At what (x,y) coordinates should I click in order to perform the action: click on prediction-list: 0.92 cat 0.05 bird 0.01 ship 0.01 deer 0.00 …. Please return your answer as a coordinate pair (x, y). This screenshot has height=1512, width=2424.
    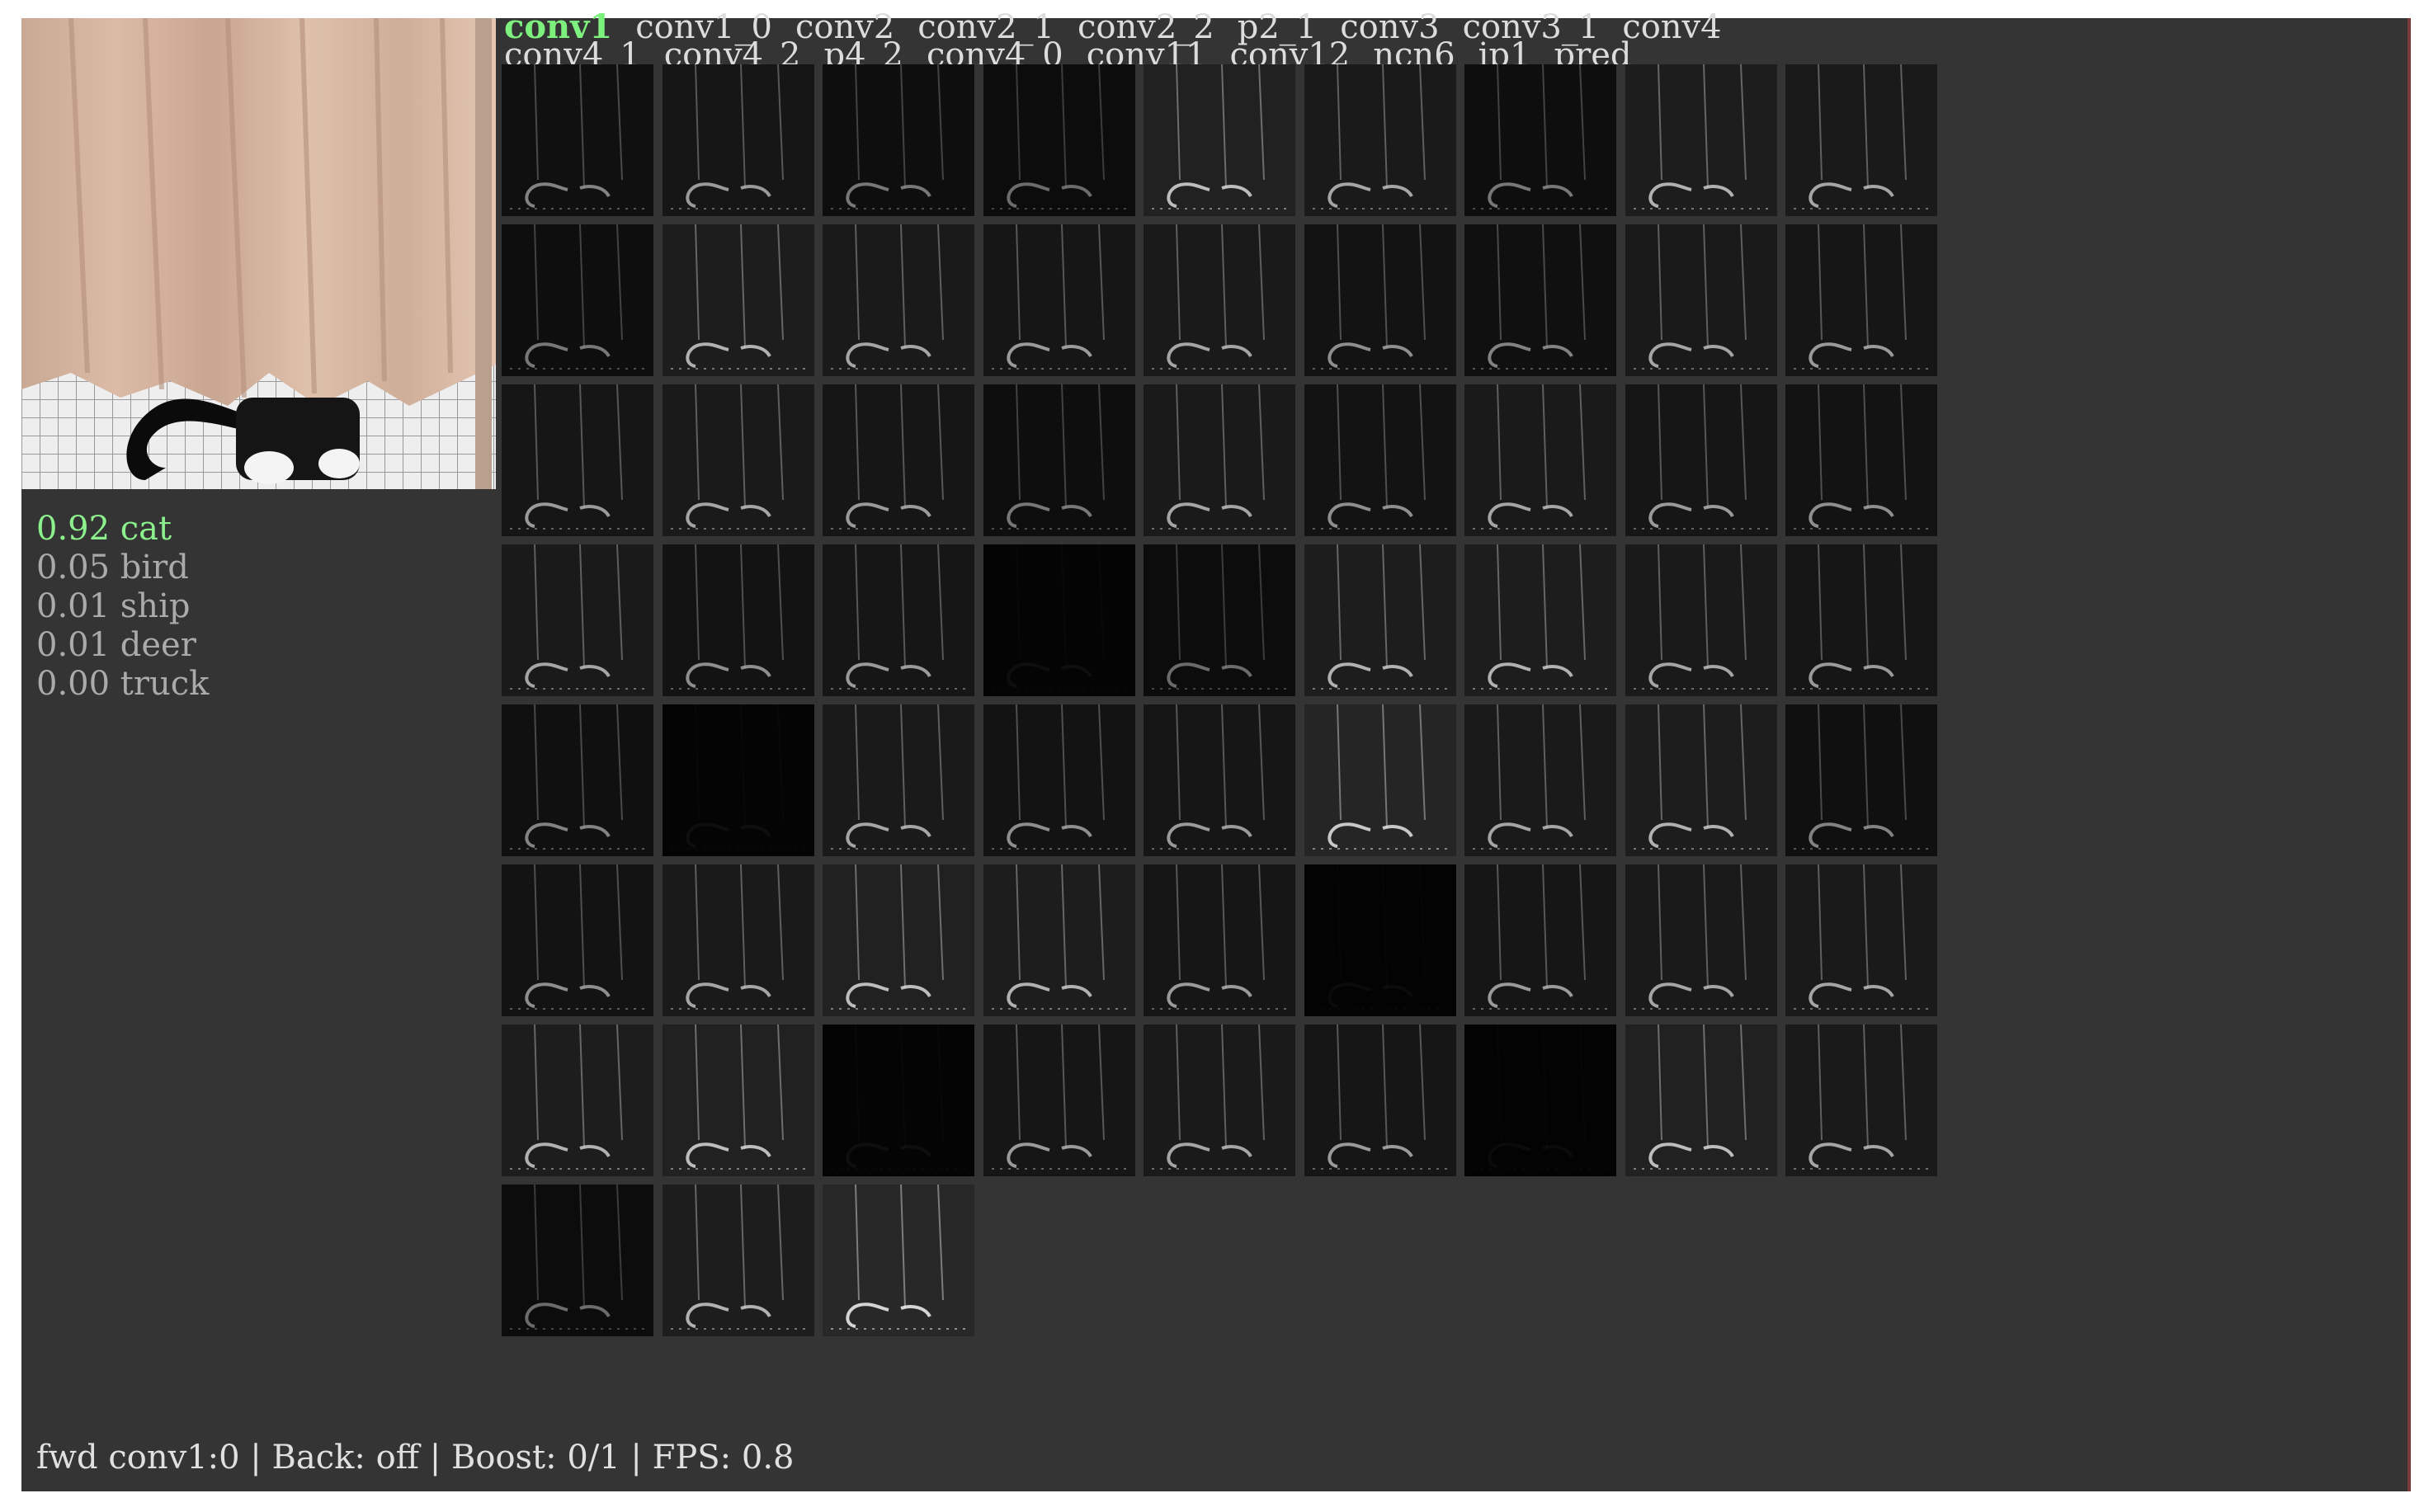
    Looking at the image, I should click on (122, 607).